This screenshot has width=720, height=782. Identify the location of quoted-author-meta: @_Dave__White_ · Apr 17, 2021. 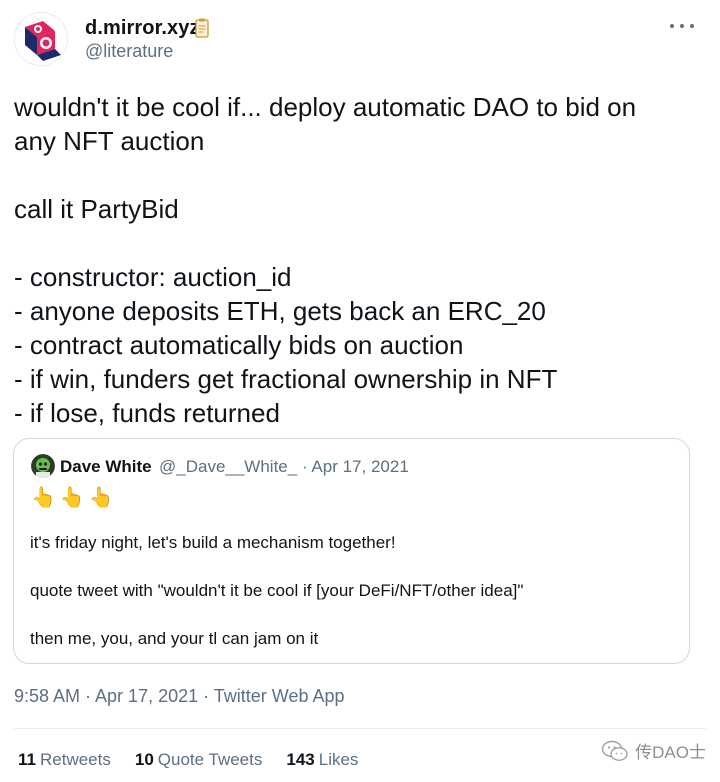
(284, 467).